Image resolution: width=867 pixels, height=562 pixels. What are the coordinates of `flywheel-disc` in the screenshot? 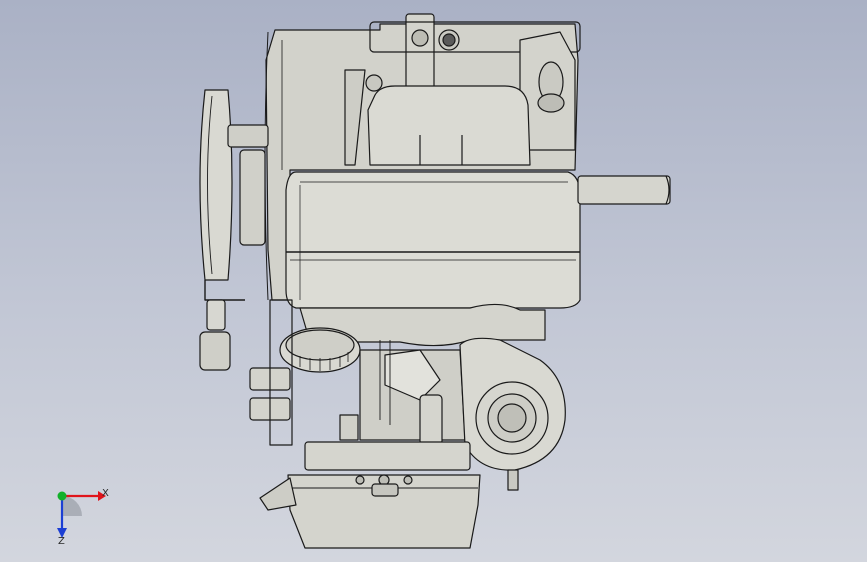 It's located at (216, 185).